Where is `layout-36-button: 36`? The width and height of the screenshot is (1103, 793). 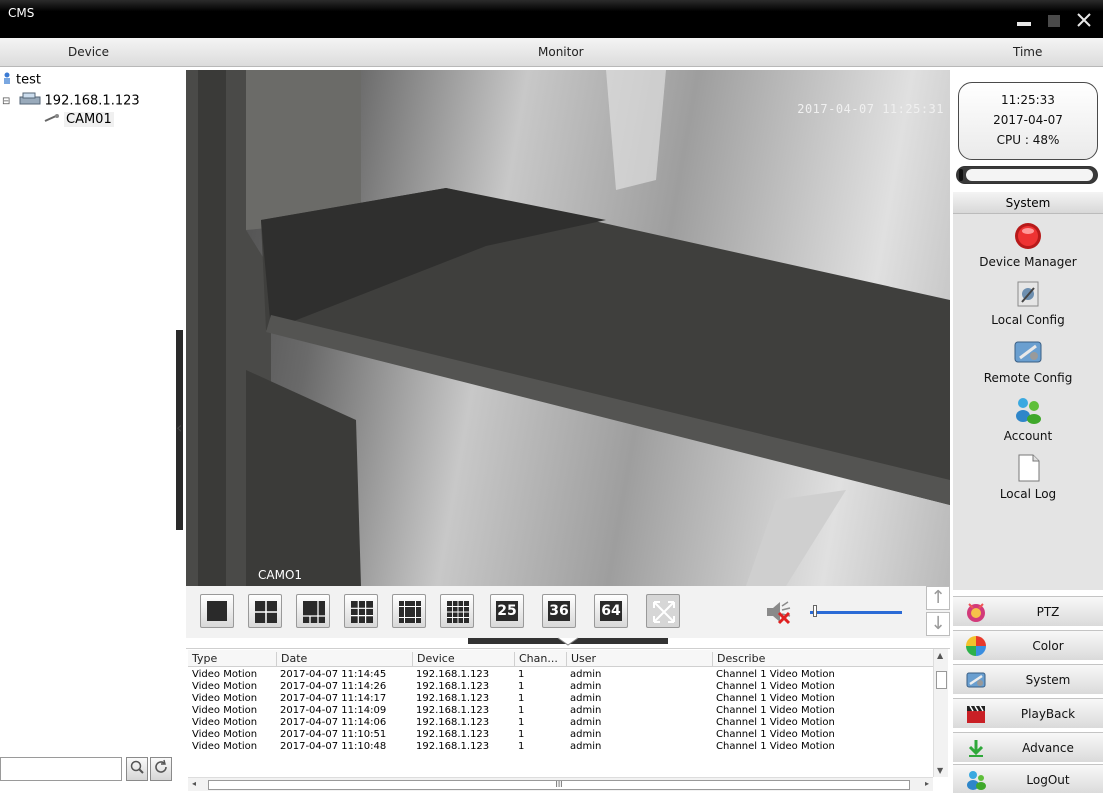
layout-36-button: 36 is located at coordinates (559, 611).